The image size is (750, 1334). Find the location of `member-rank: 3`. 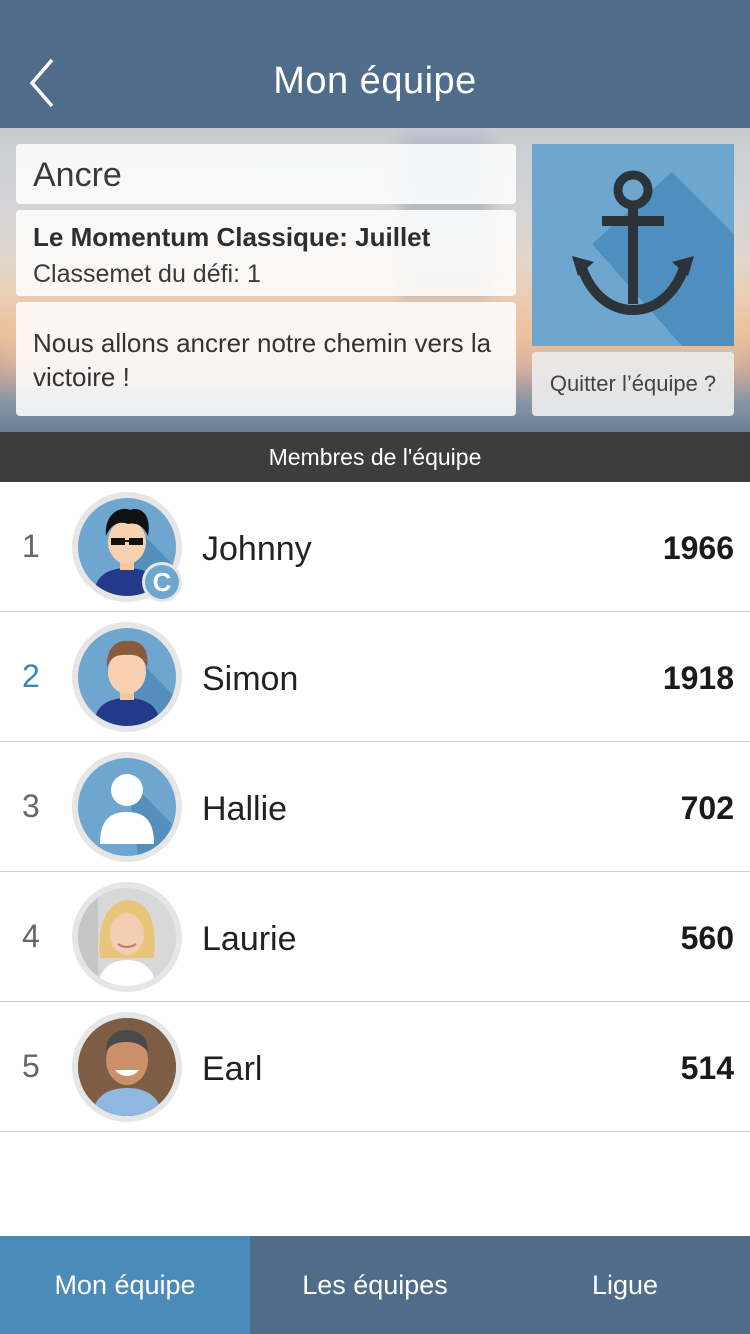

member-rank: 3 is located at coordinates (31, 806).